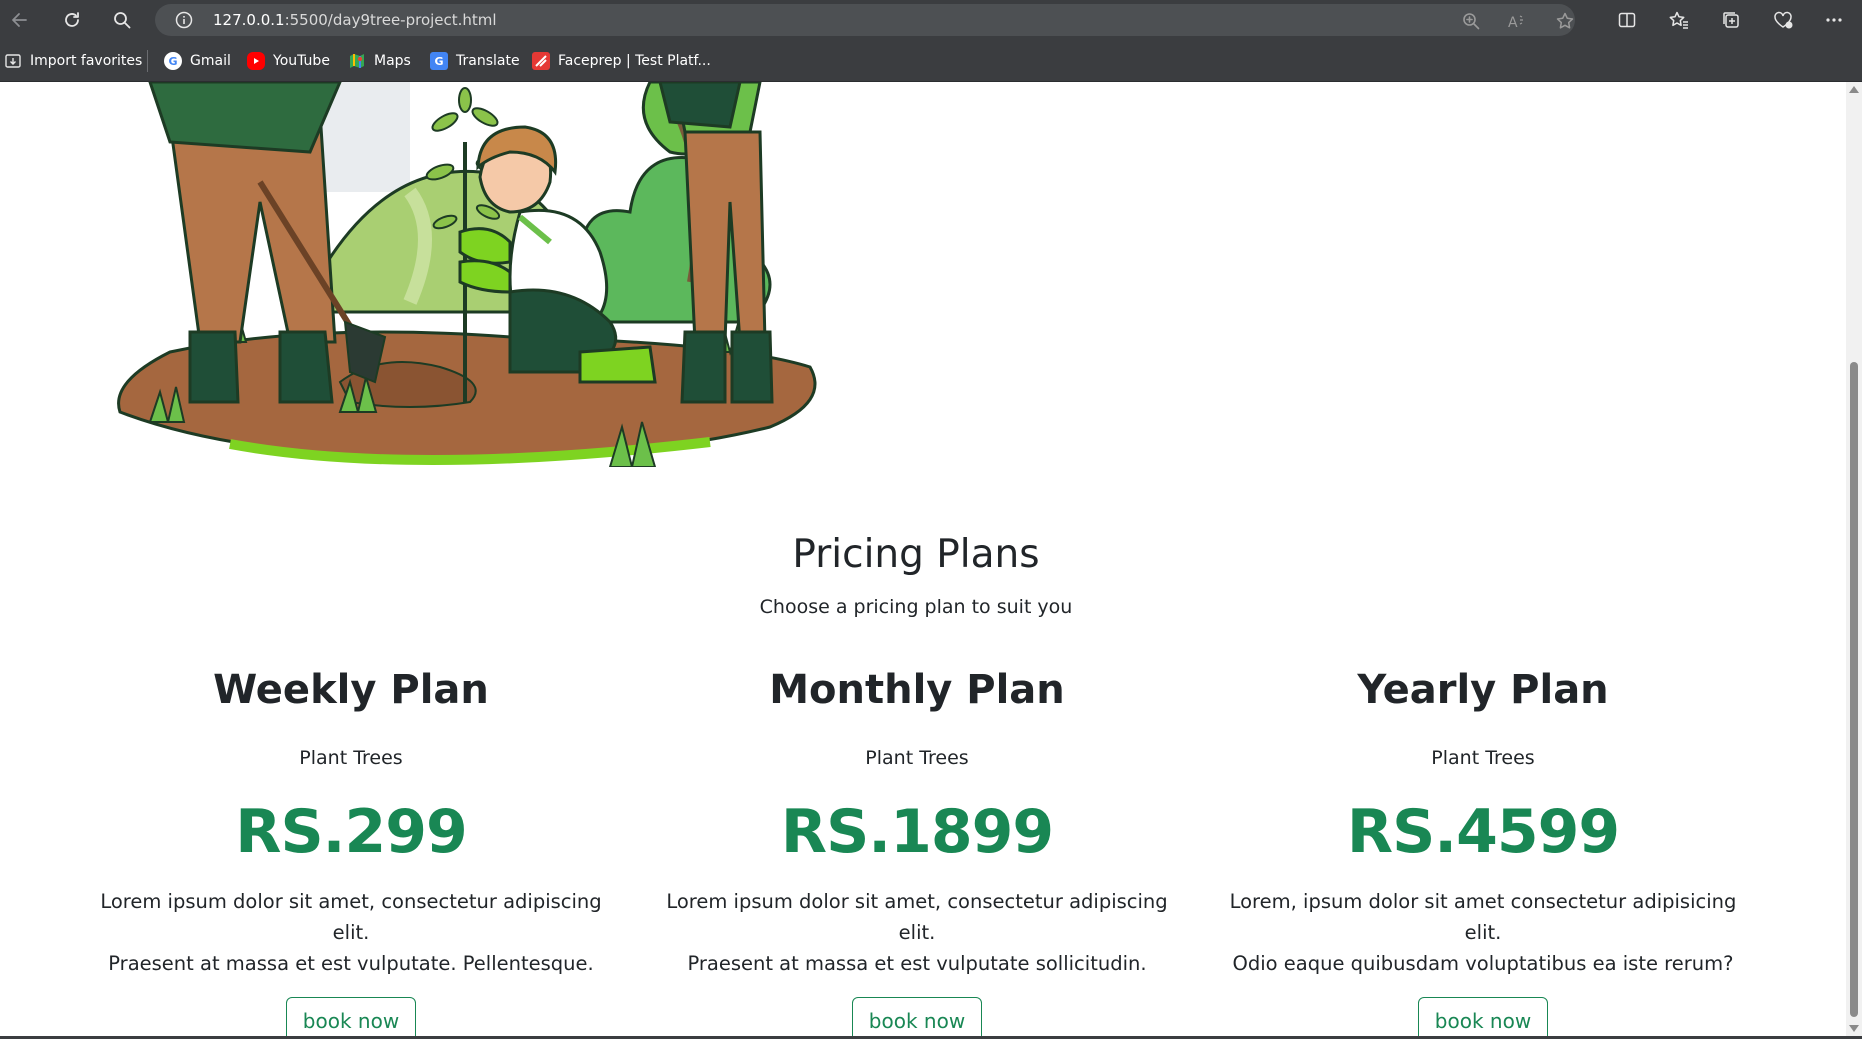  I want to click on refresh-button, so click(72, 20).